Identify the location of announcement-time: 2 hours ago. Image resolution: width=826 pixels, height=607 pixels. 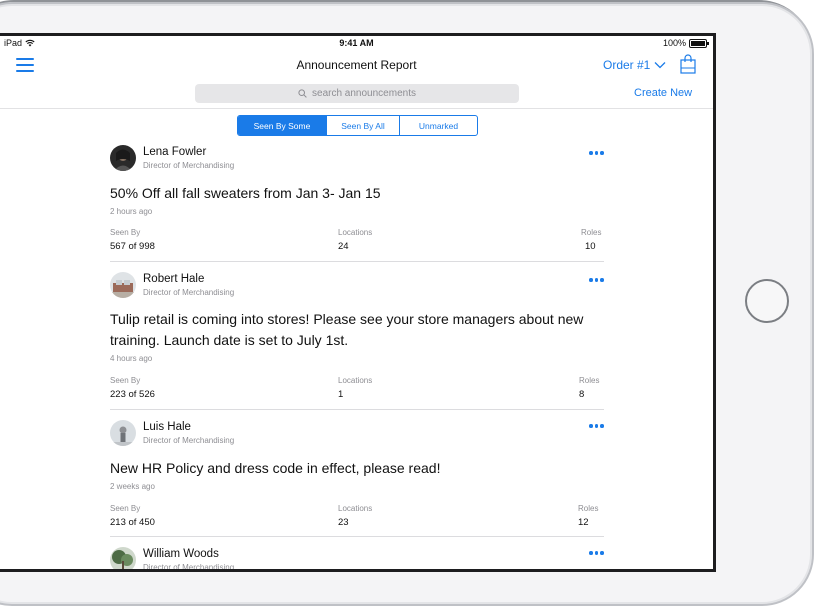
(131, 211).